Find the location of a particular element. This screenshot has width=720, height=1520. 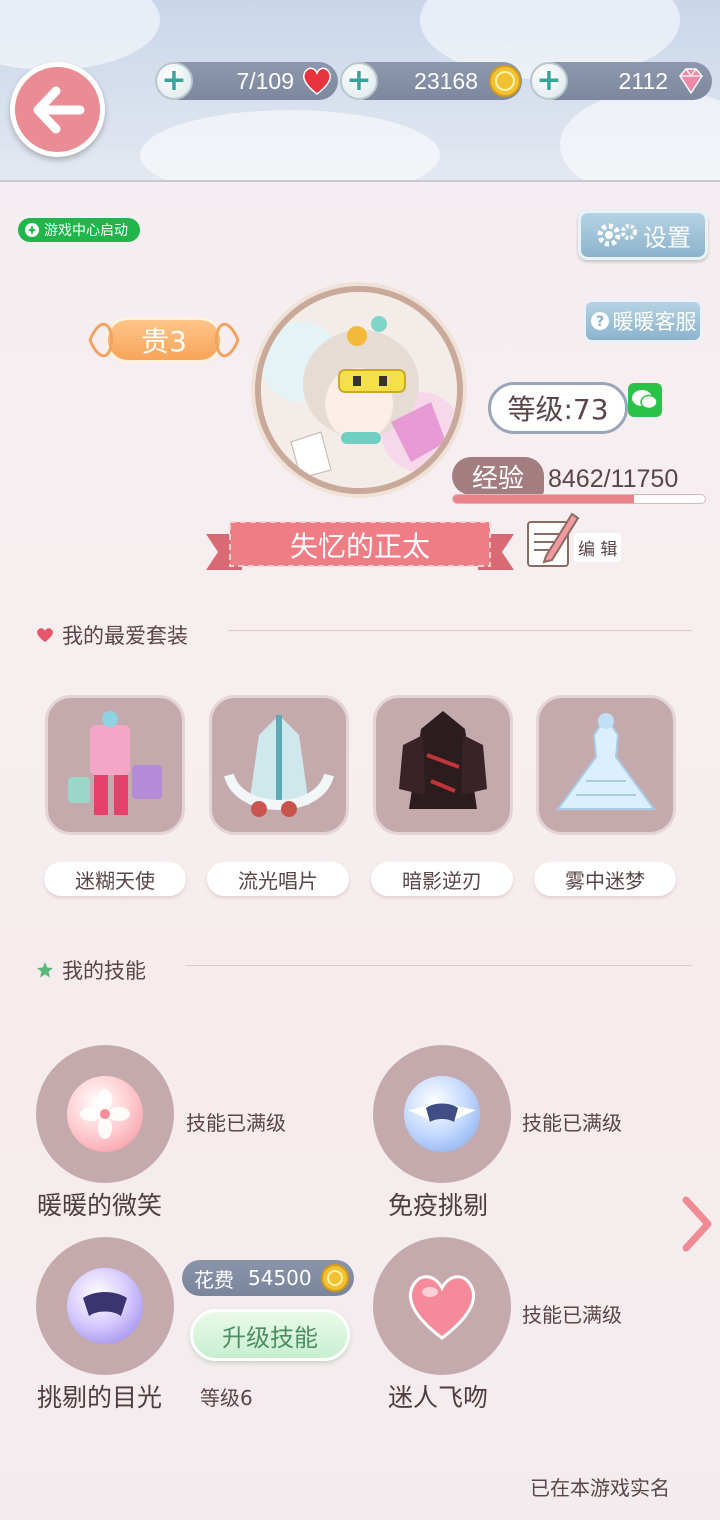

winged-mask-icon is located at coordinates (442, 1112).